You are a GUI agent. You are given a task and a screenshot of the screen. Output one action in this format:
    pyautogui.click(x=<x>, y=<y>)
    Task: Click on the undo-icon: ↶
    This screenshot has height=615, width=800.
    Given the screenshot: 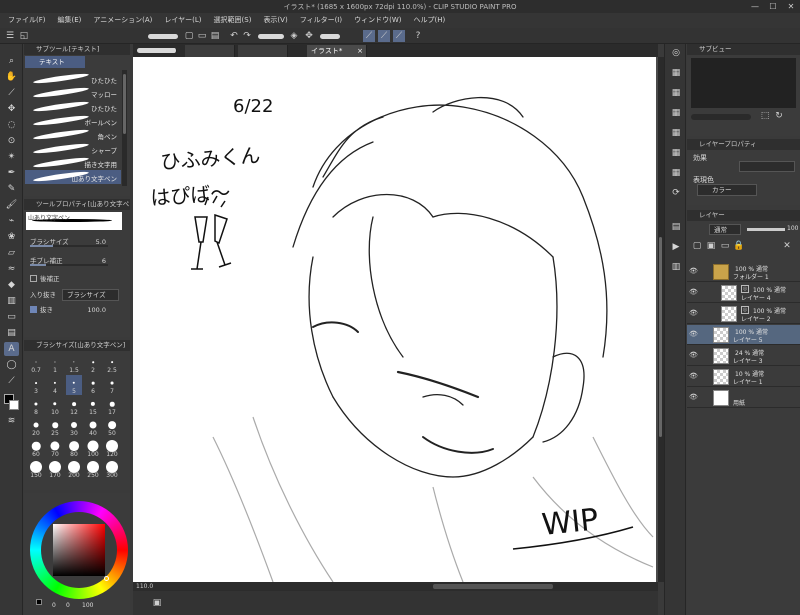 What is the action you would take?
    pyautogui.click(x=234, y=36)
    